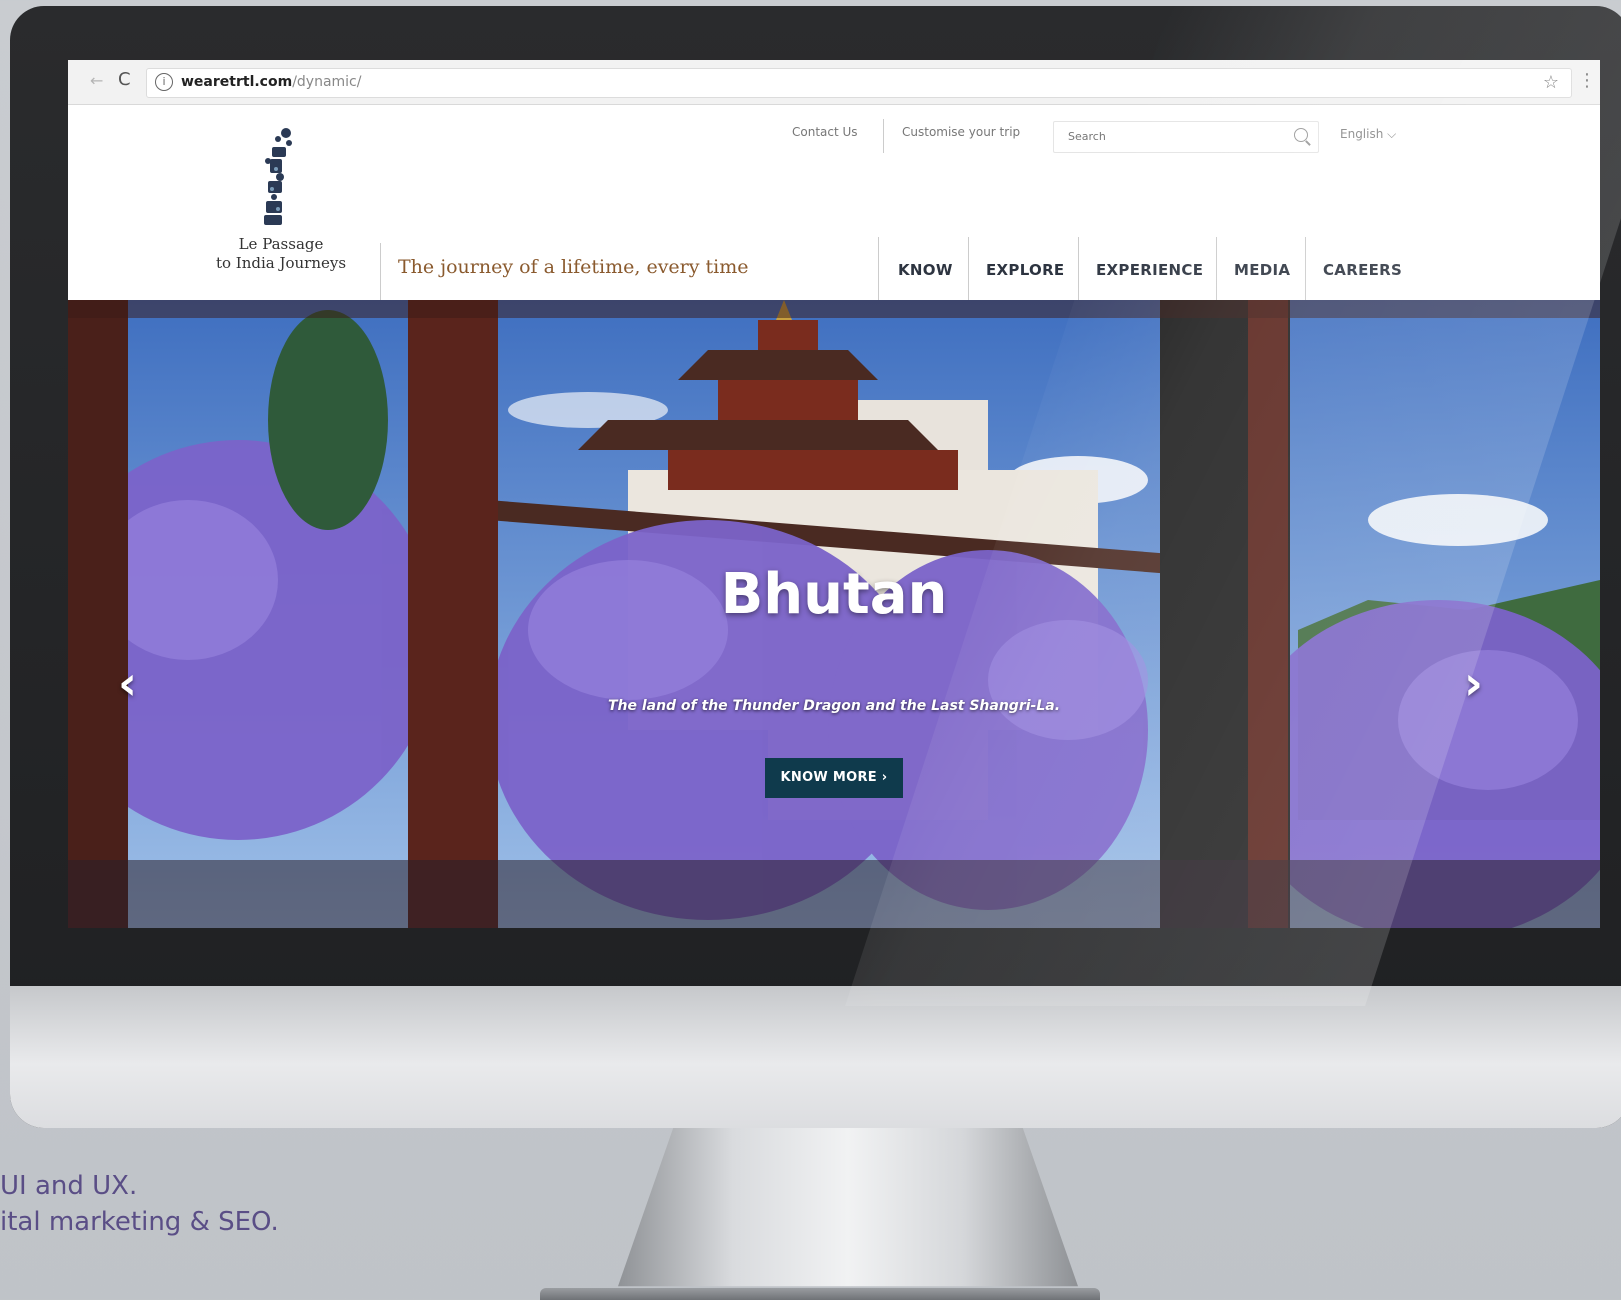 This screenshot has width=1621, height=1300. I want to click on brand-line2: to India Journeys, so click(281, 263).